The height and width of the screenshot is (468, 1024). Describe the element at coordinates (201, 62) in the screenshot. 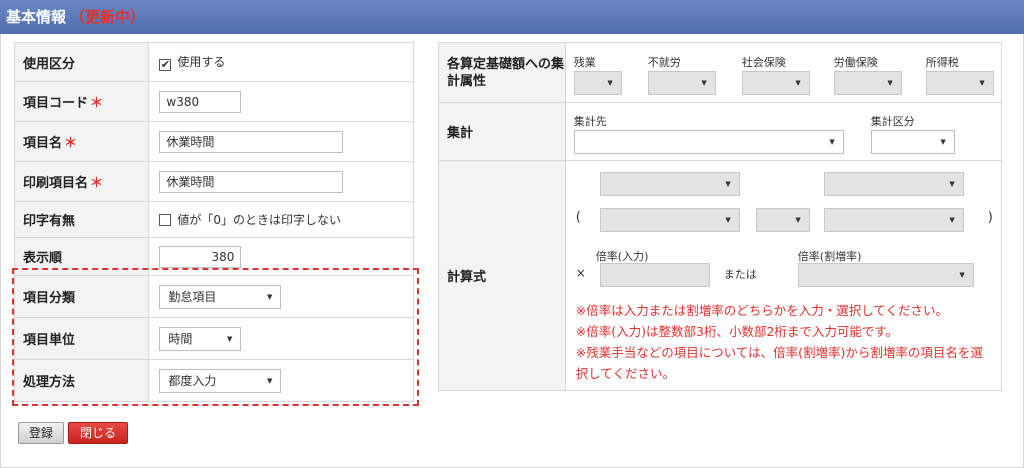

I see `usage-checkbox-label: 使用する` at that location.